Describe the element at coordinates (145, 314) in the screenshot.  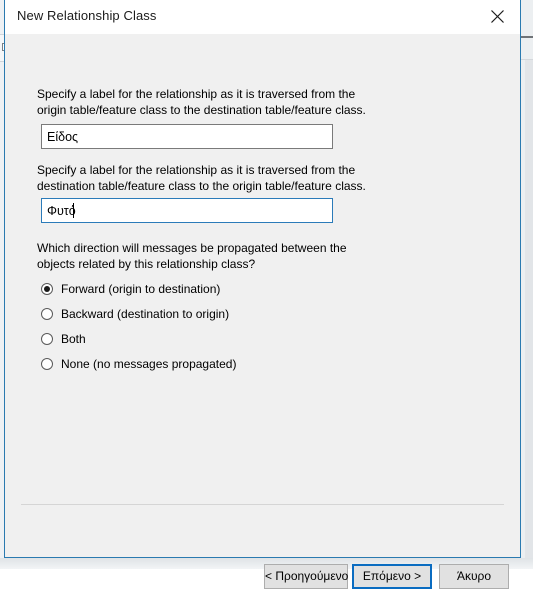
I see `radio-label-backward: Backward (destination to origin)` at that location.